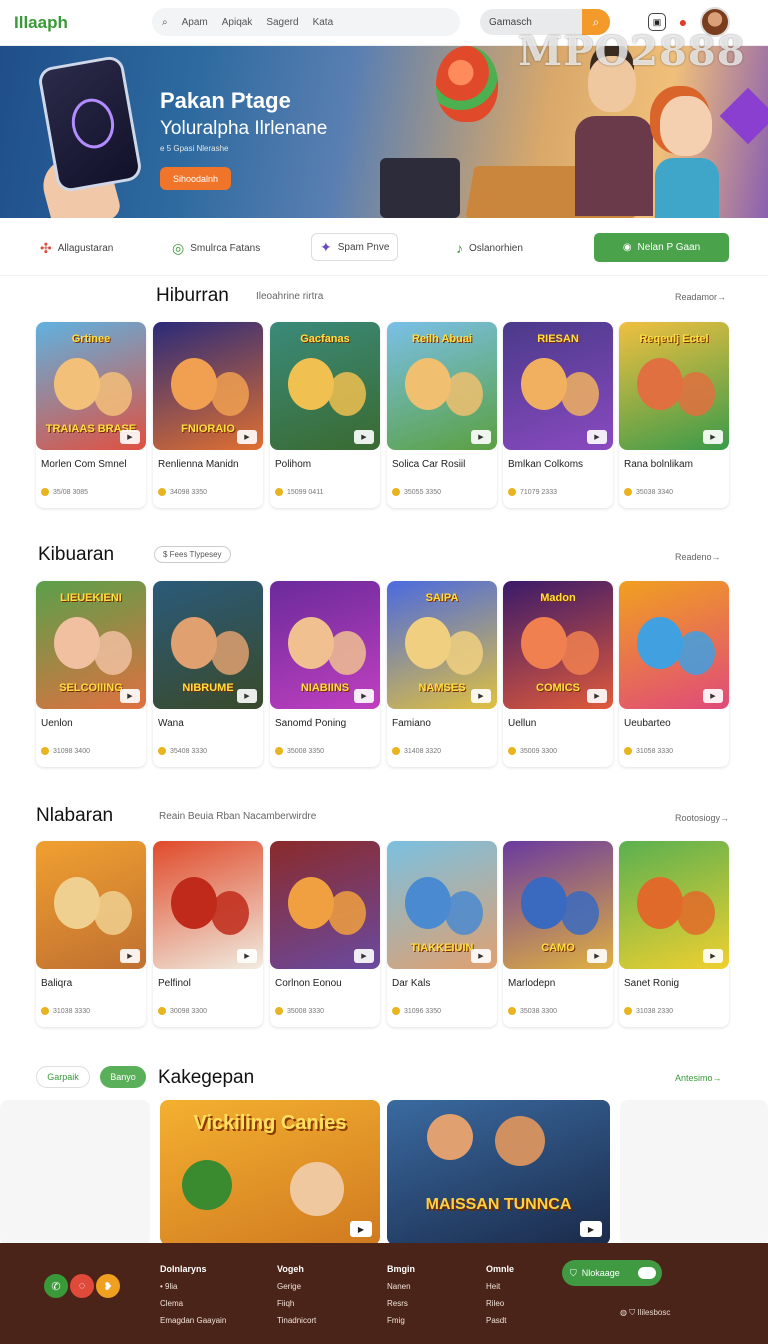  What do you see at coordinates (63, 1077) in the screenshot?
I see `tab-pill: Garpaik` at bounding box center [63, 1077].